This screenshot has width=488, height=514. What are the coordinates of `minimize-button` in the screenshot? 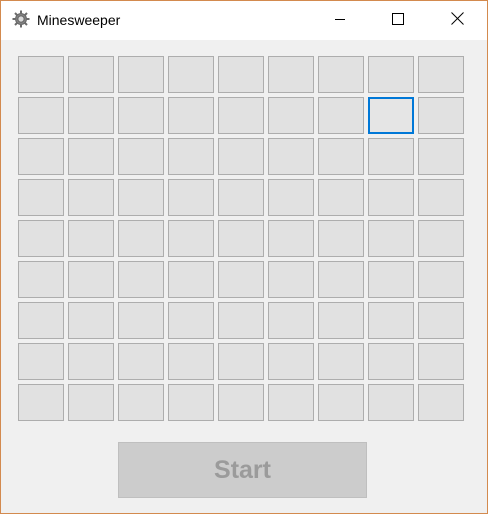 It's located at (340, 20).